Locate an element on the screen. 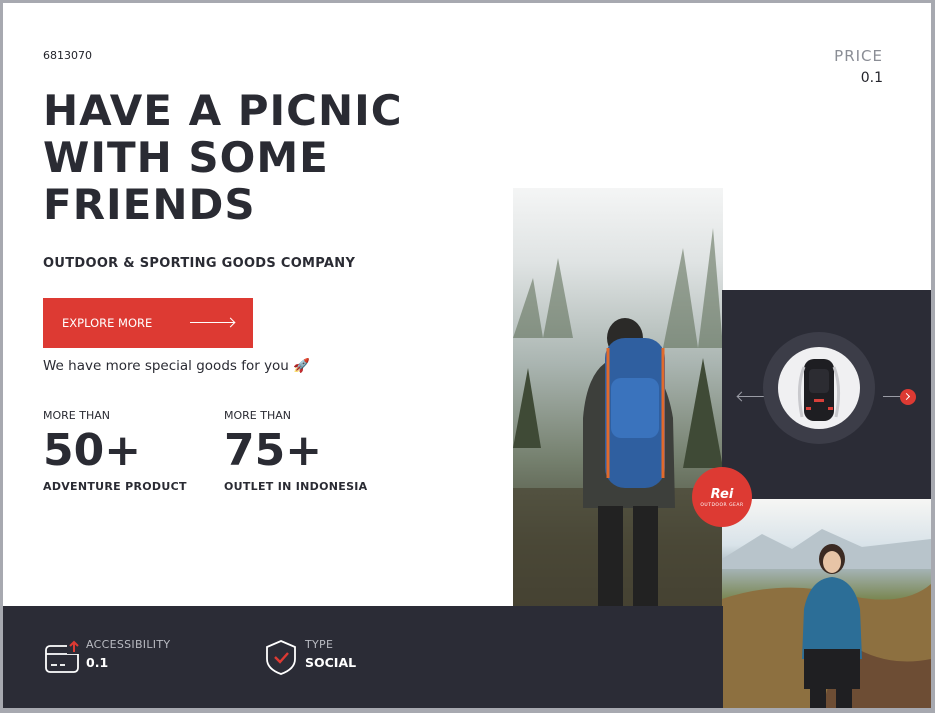 This screenshot has height=713, width=935. stat-adventure-product: MORE THAN 50+ ADVENTURE PRODUCT is located at coordinates (115, 451).